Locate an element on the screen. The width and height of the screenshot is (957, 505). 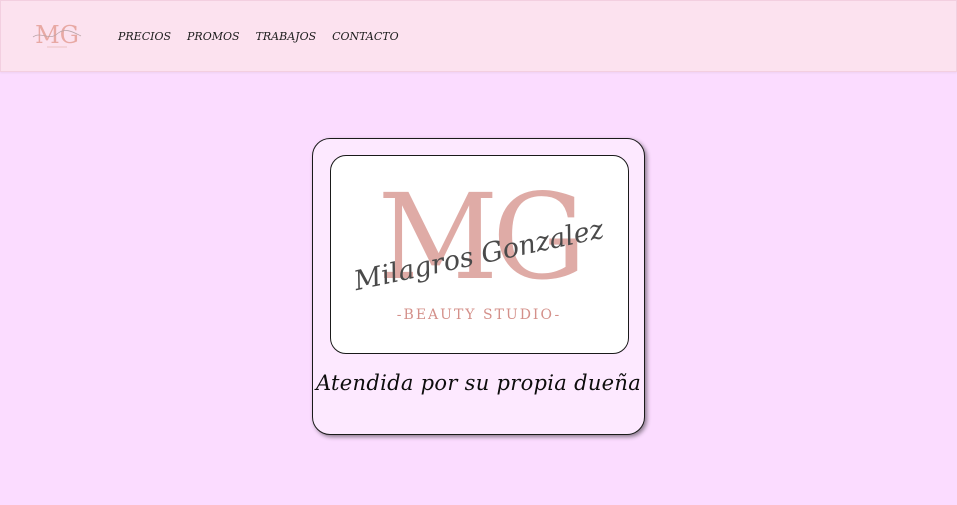
studio-logo-tagline: -BEAUTY STUDIO- is located at coordinates (479, 315).